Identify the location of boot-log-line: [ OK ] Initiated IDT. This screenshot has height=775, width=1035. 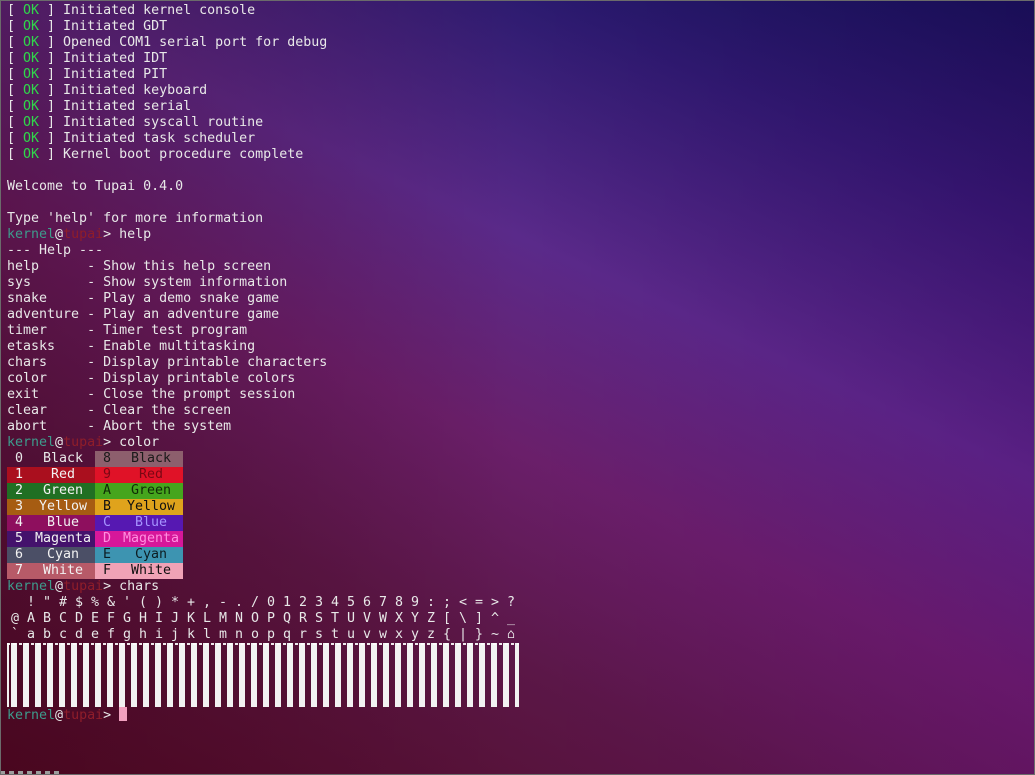
(263, 59).